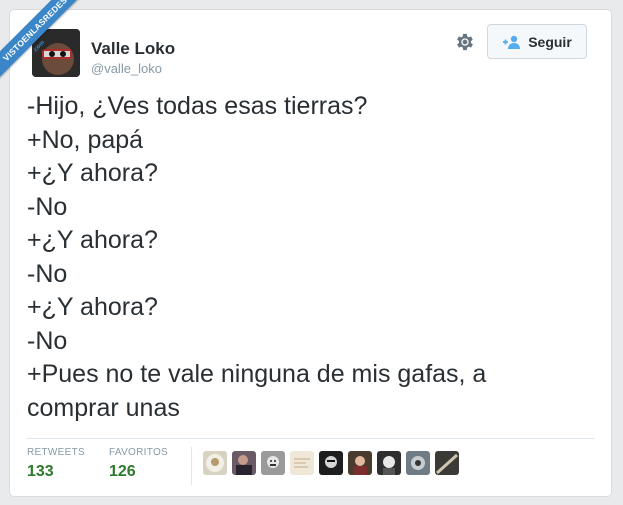 The image size is (623, 505). I want to click on add-user-icon, so click(512, 42).